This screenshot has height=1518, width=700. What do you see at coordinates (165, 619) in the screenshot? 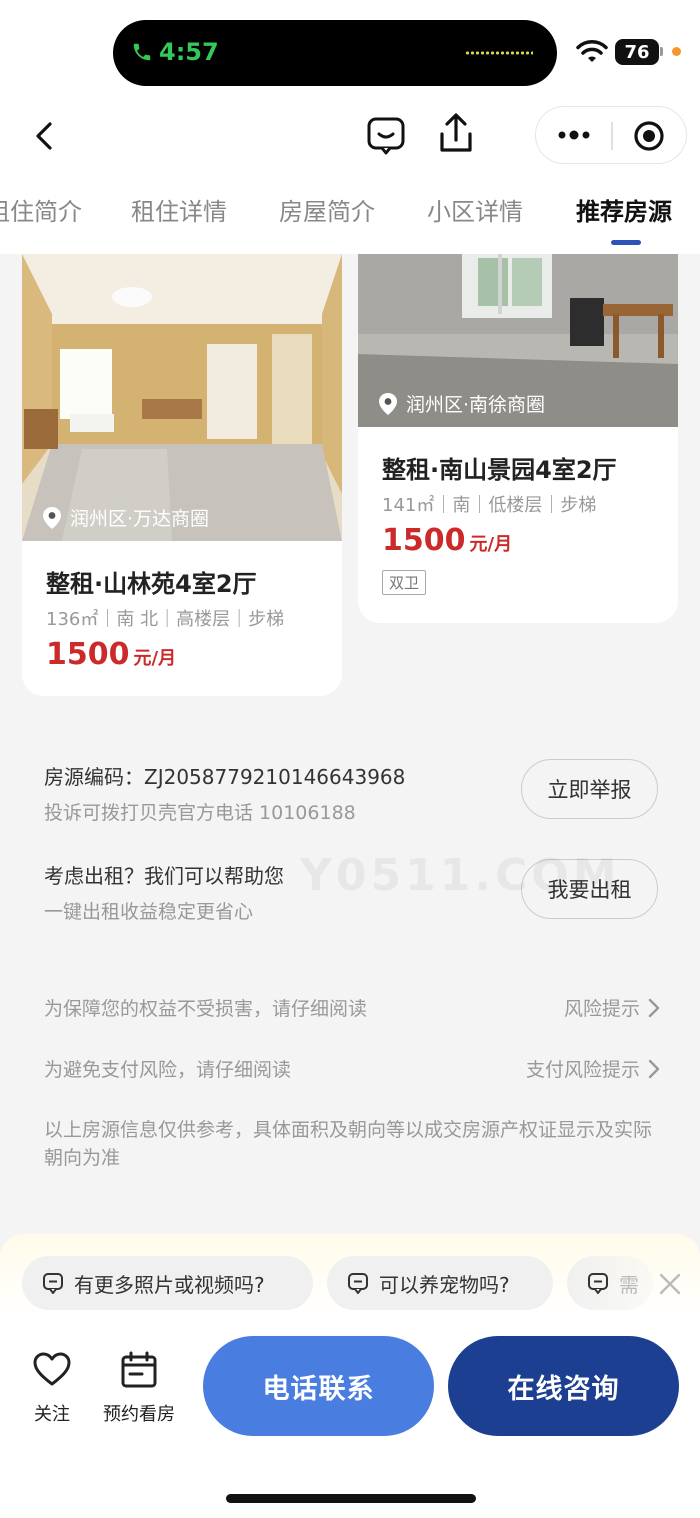
I see `listing-meta: 136㎡｜南 北｜高楼层｜步梯` at bounding box center [165, 619].